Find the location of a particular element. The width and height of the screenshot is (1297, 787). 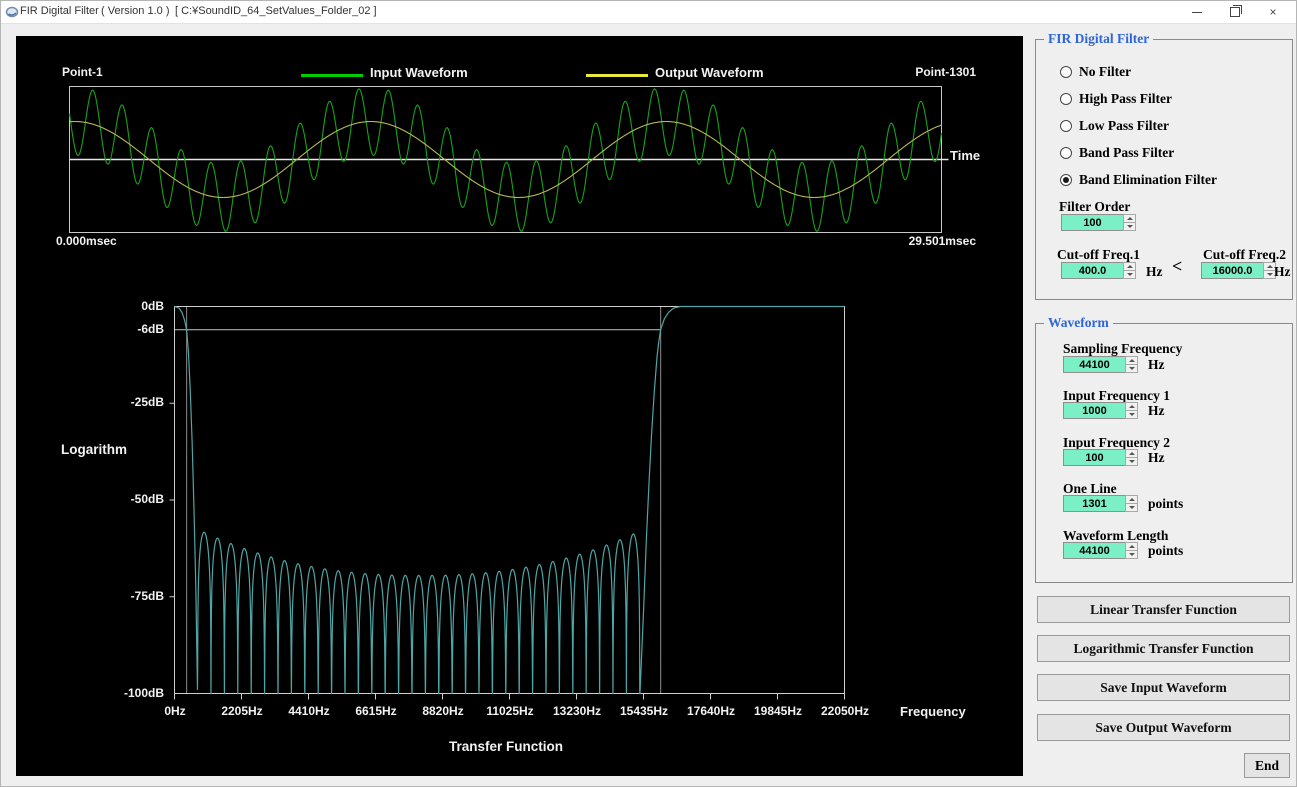

transfer-function-title: Transfer Function is located at coordinates (505, 746).